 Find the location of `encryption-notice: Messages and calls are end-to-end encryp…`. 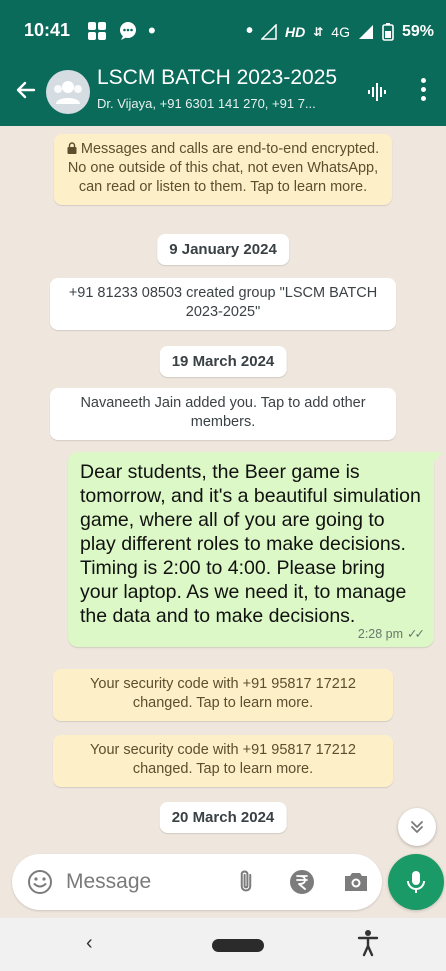

encryption-notice: Messages and calls are end-to-end encryp… is located at coordinates (223, 169).